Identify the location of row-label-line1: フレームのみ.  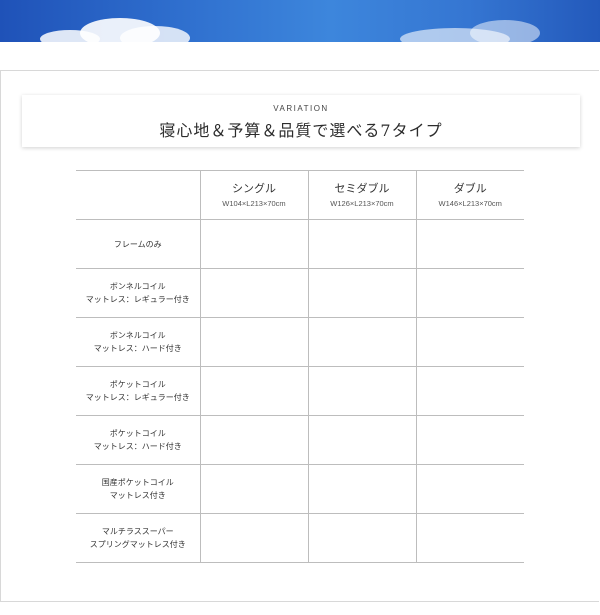
(137, 244).